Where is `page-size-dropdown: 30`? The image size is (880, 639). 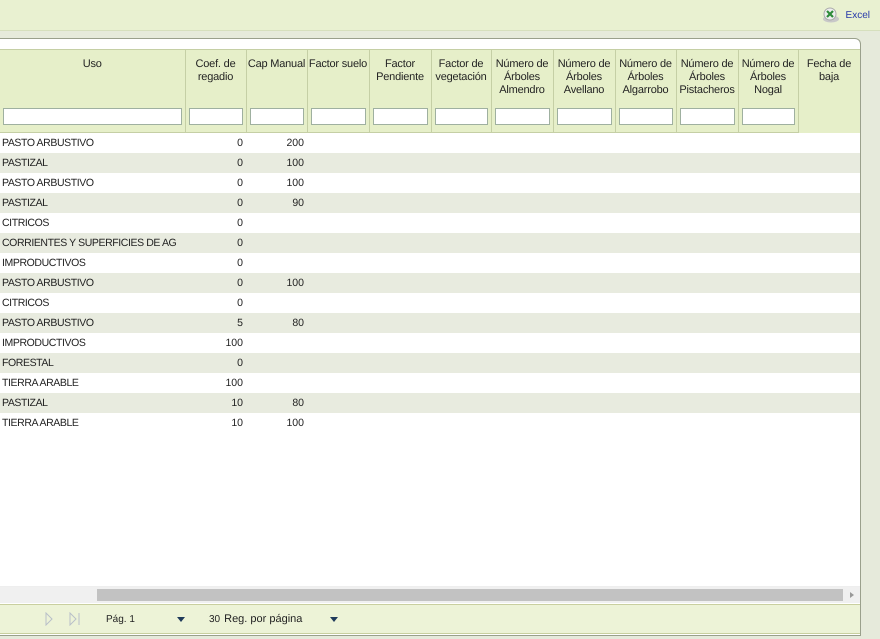
page-size-dropdown: 30 is located at coordinates (209, 619).